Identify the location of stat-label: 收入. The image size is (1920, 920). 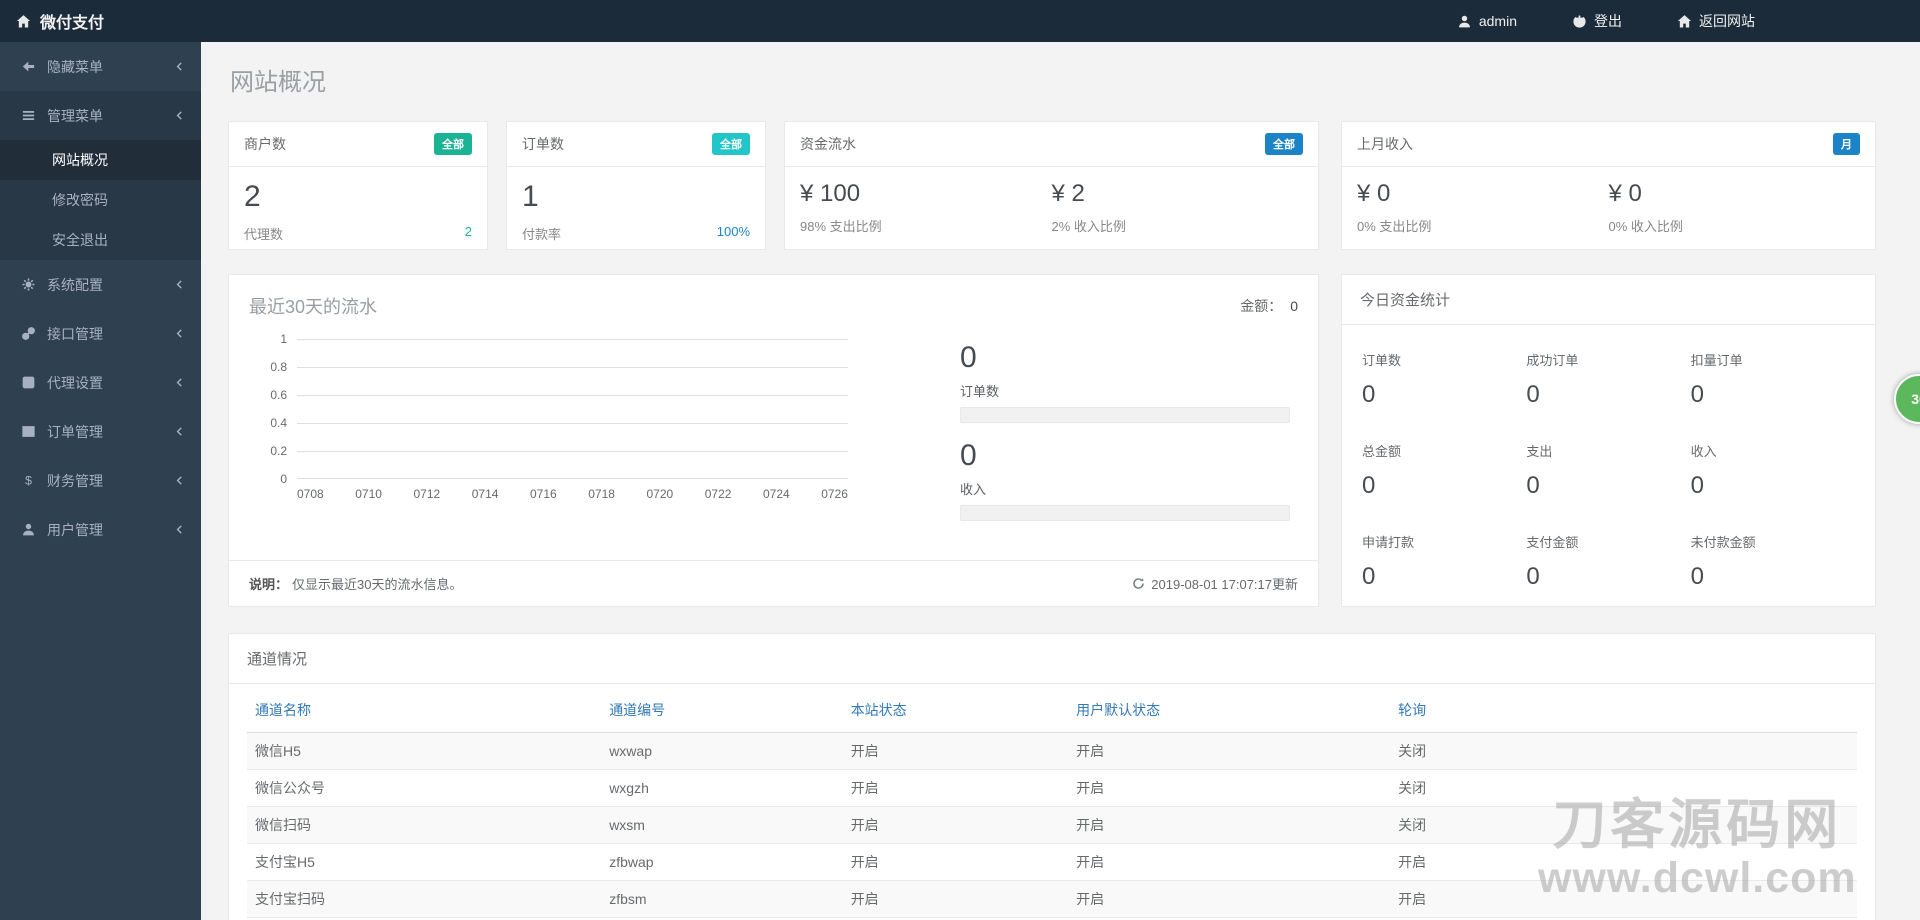
(1703, 451).